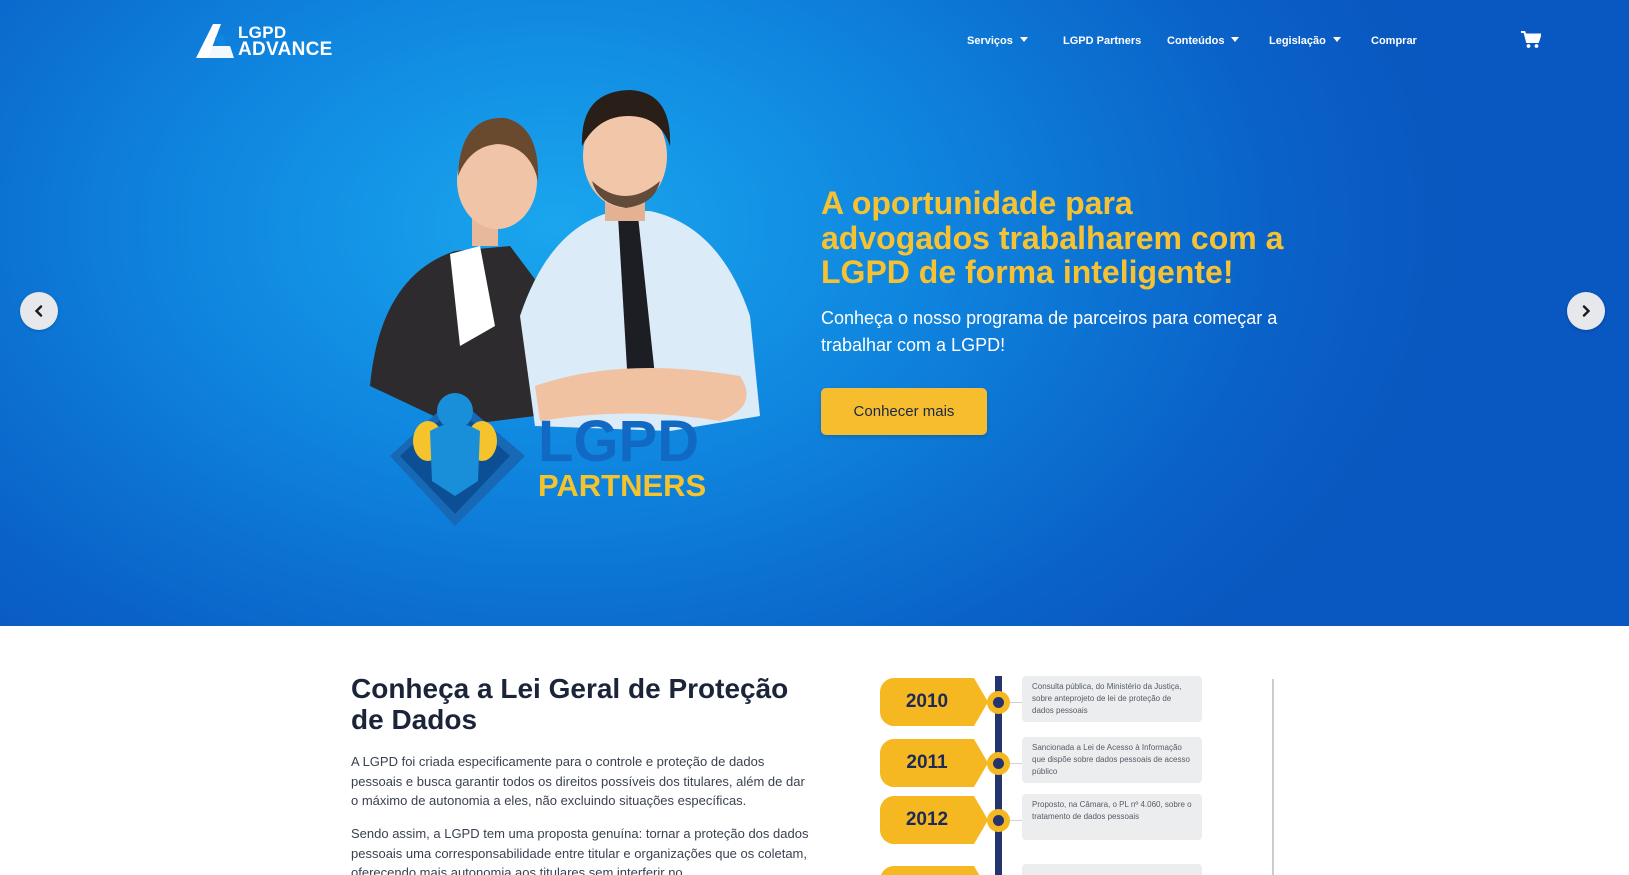 This screenshot has width=1629, height=875. Describe the element at coordinates (934, 870) in the screenshot. I see `timeline-year` at that location.